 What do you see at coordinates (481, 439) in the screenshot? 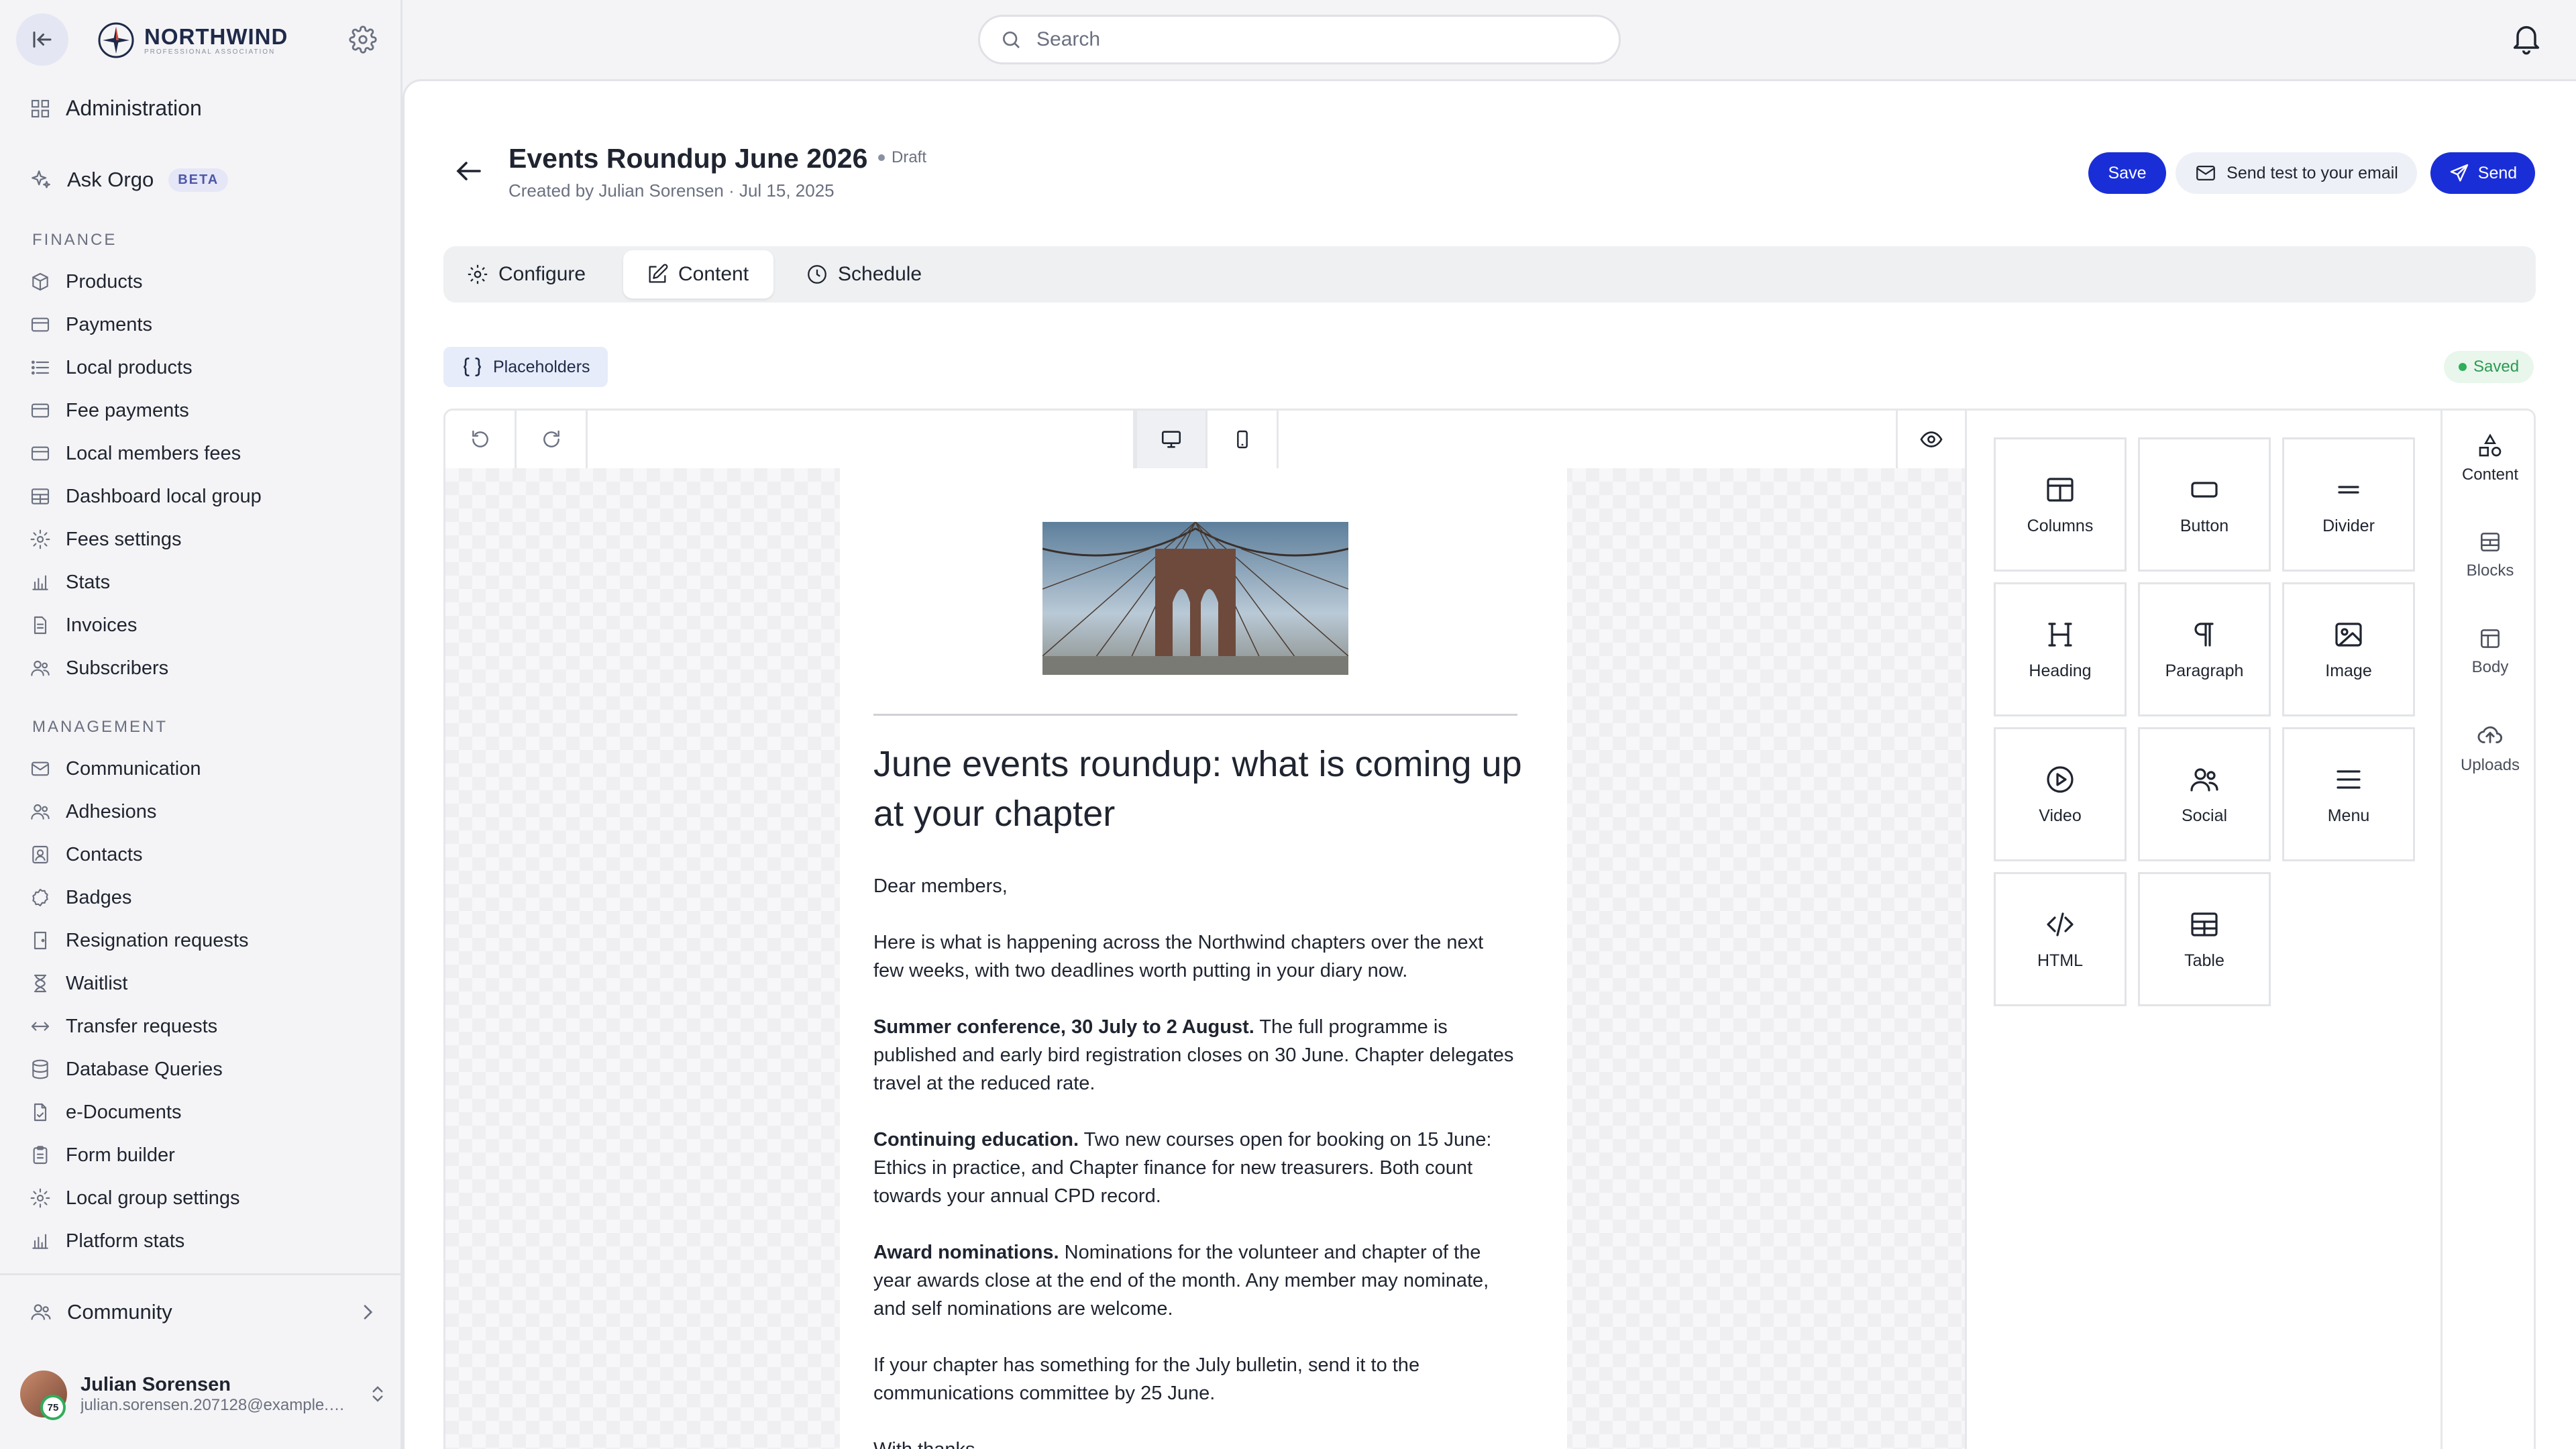
I see `undo-button` at bounding box center [481, 439].